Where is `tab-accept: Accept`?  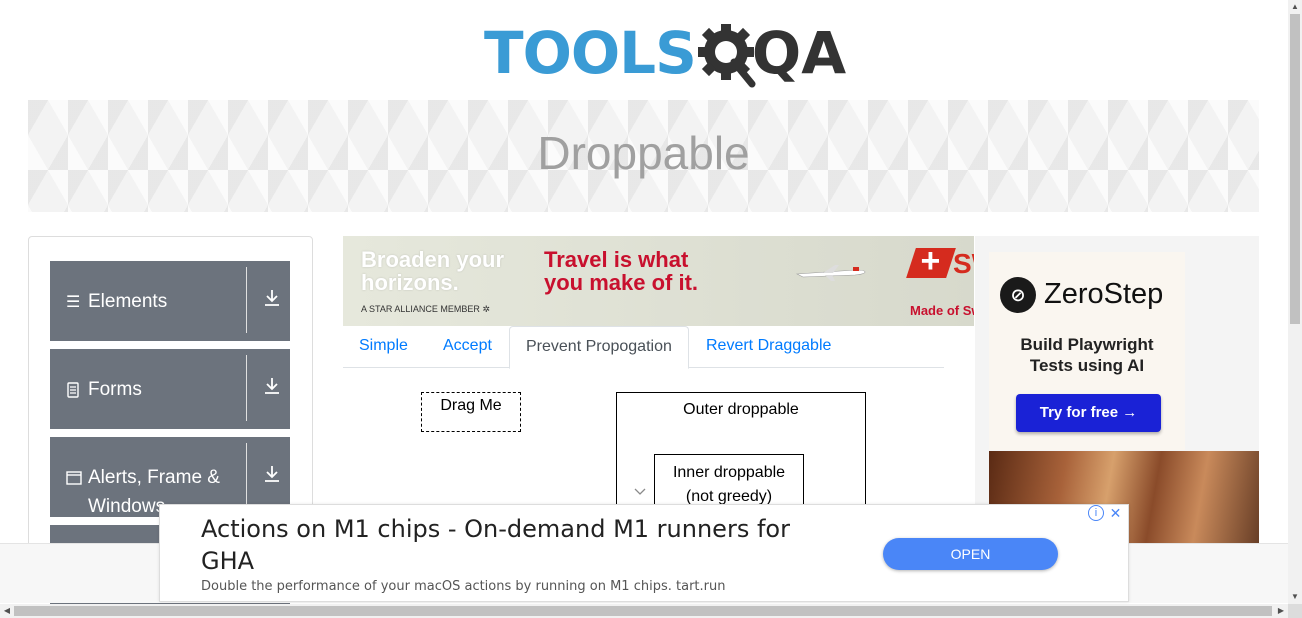
tab-accept: Accept is located at coordinates (467, 347).